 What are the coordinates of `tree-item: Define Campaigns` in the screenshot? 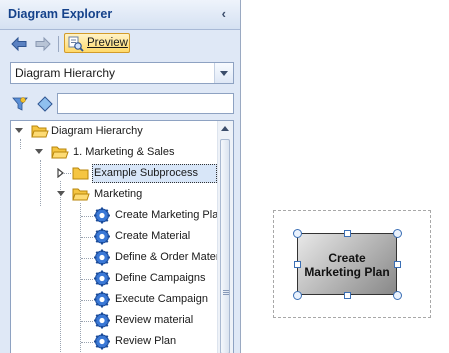 It's located at (115, 278).